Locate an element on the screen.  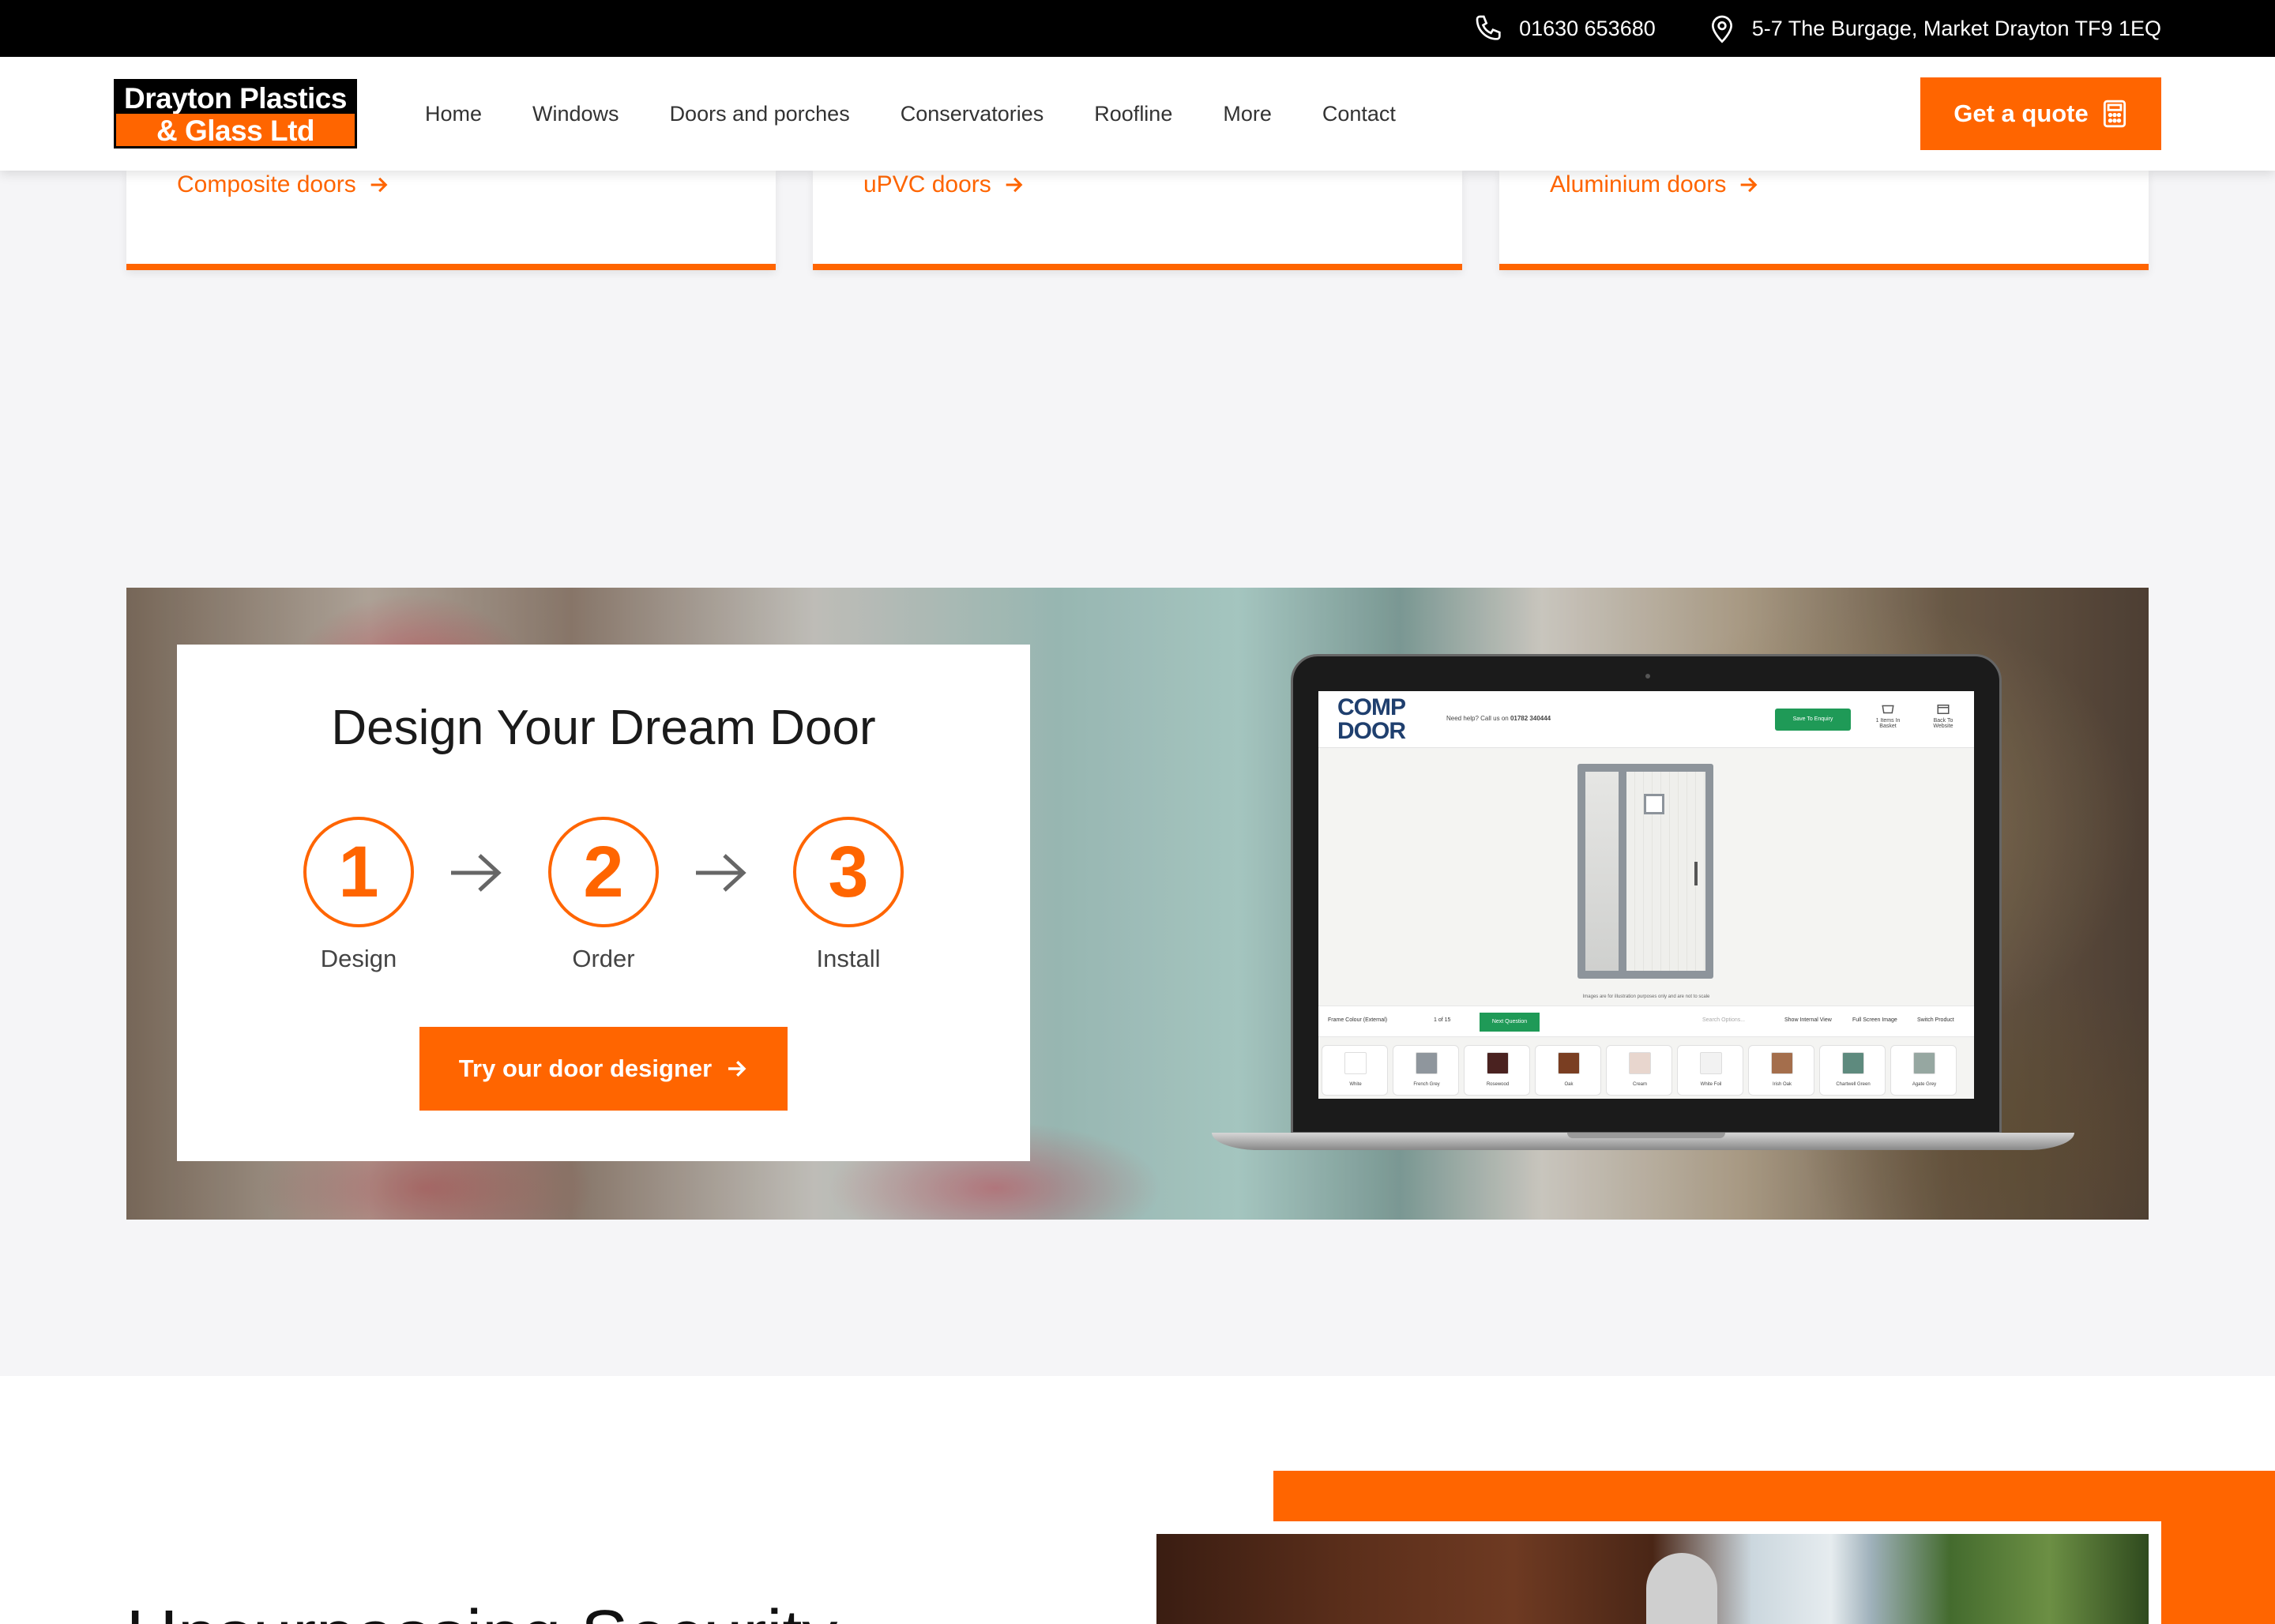
step-number: 3 is located at coordinates (848, 872).